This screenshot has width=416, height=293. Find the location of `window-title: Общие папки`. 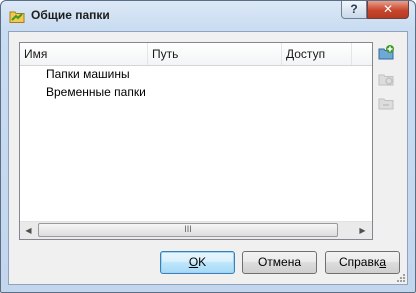

window-title: Общие папки is located at coordinates (70, 15).